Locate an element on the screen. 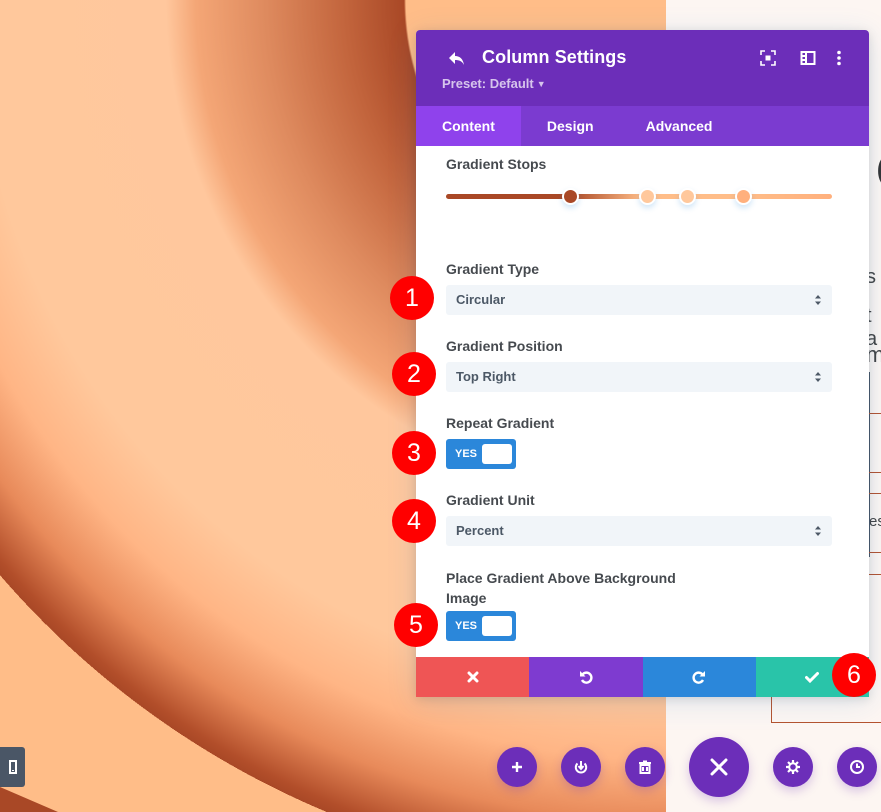 The image size is (881, 812). add-icon is located at coordinates (517, 767).